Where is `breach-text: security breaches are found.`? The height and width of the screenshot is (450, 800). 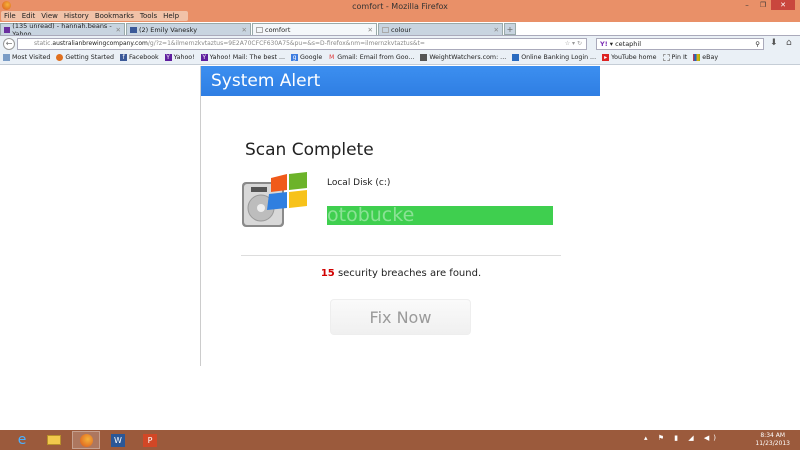
breach-text: security breaches are found. is located at coordinates (408, 273).